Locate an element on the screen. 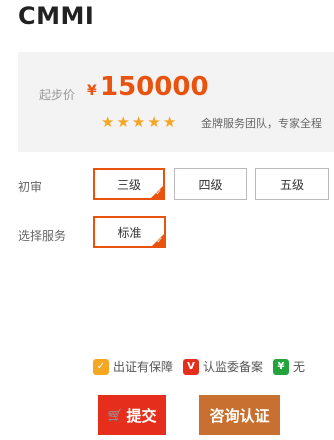  guarantee-list: ✓ 出证有保障 V 认监委备案 ¥ 无 is located at coordinates (199, 366).